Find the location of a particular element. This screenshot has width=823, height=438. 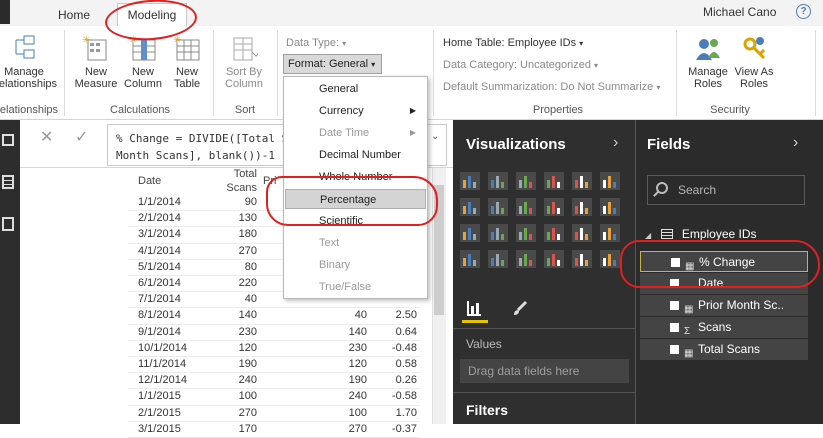

manage-relationships-button: Manage Relationships is located at coordinates (31, 62).